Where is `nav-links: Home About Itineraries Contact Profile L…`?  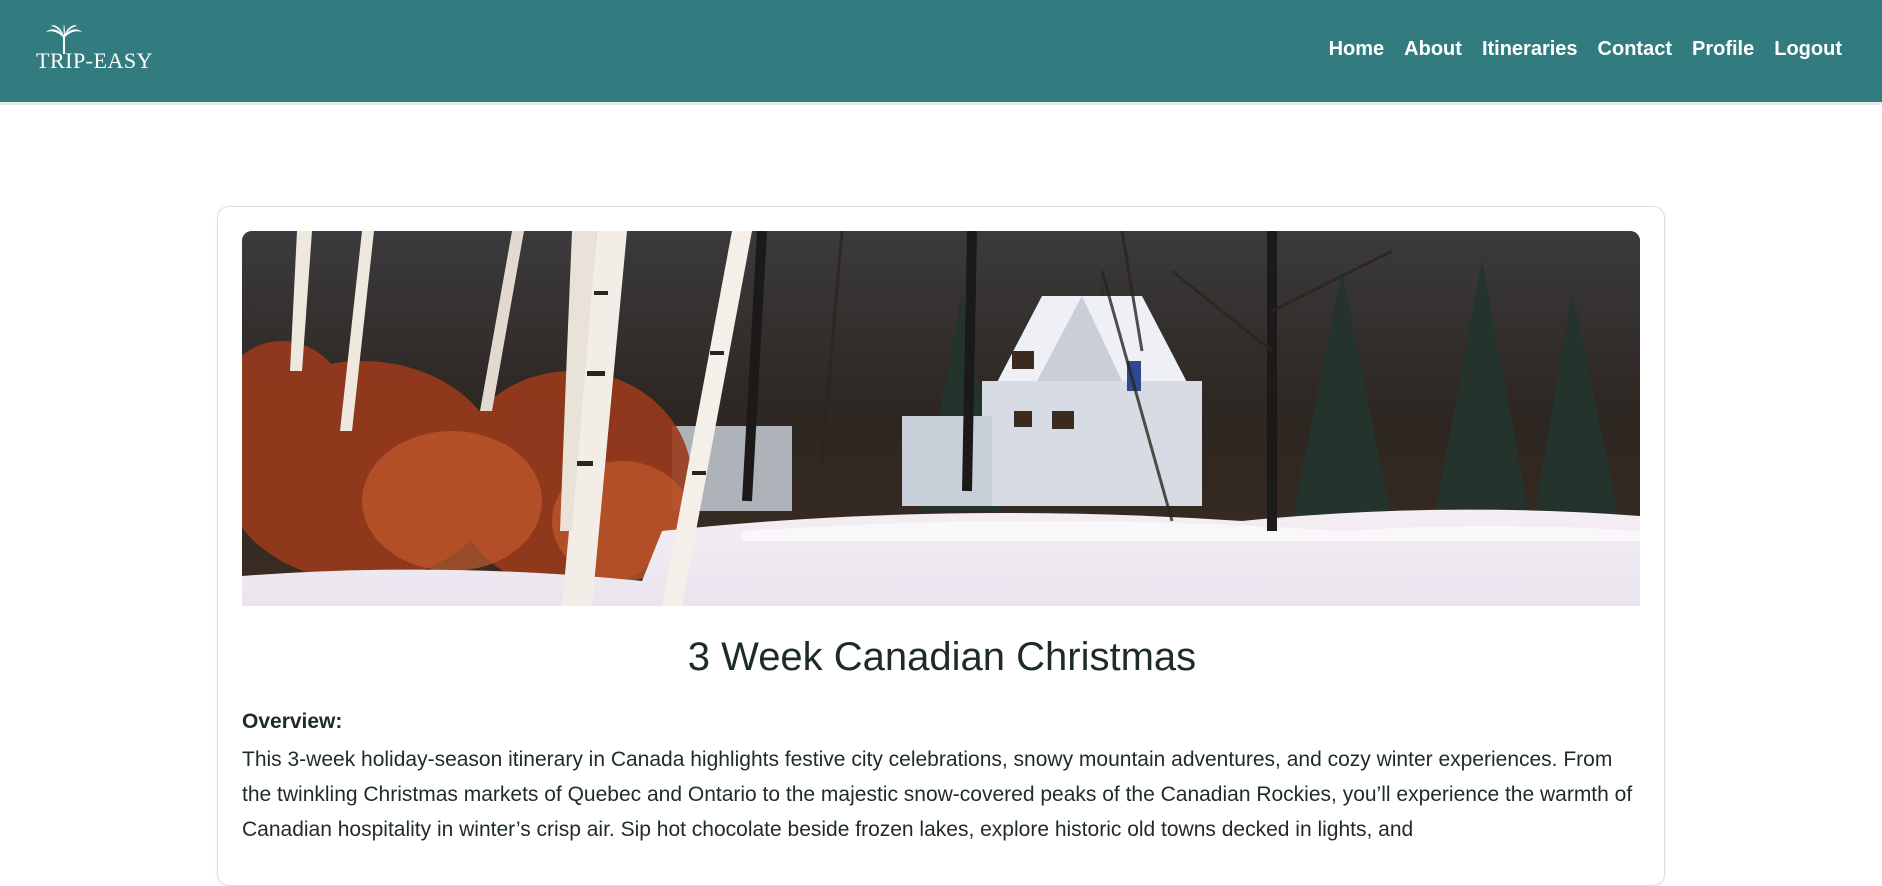 nav-links: Home About Itineraries Contact Profile L… is located at coordinates (1585, 49).